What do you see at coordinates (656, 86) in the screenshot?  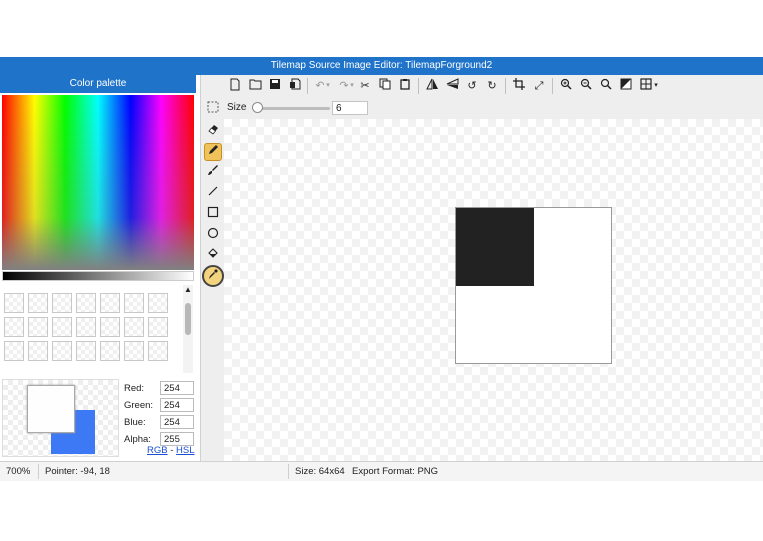 I see `grid-dropdown-icon: ▾` at bounding box center [656, 86].